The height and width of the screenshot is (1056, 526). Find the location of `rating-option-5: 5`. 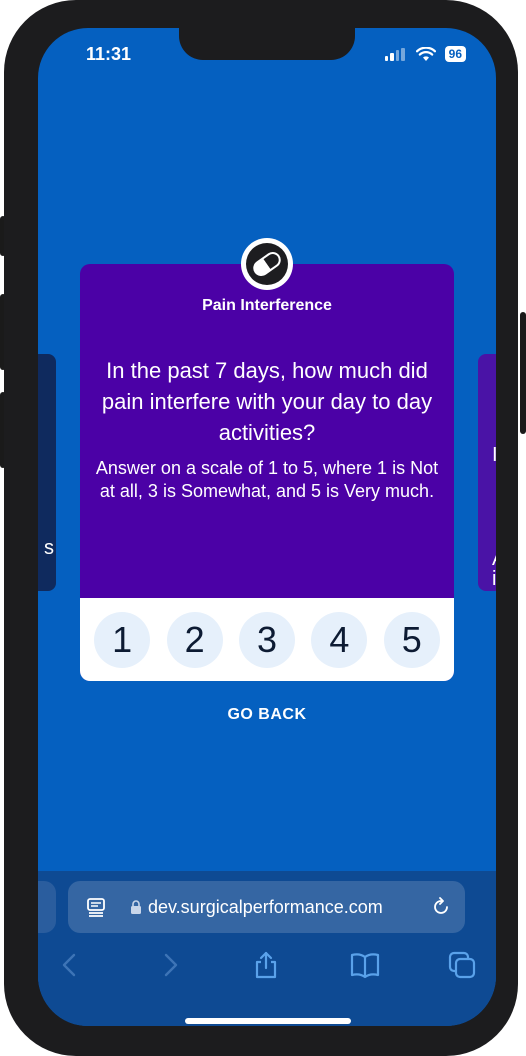

rating-option-5: 5 is located at coordinates (411, 639).